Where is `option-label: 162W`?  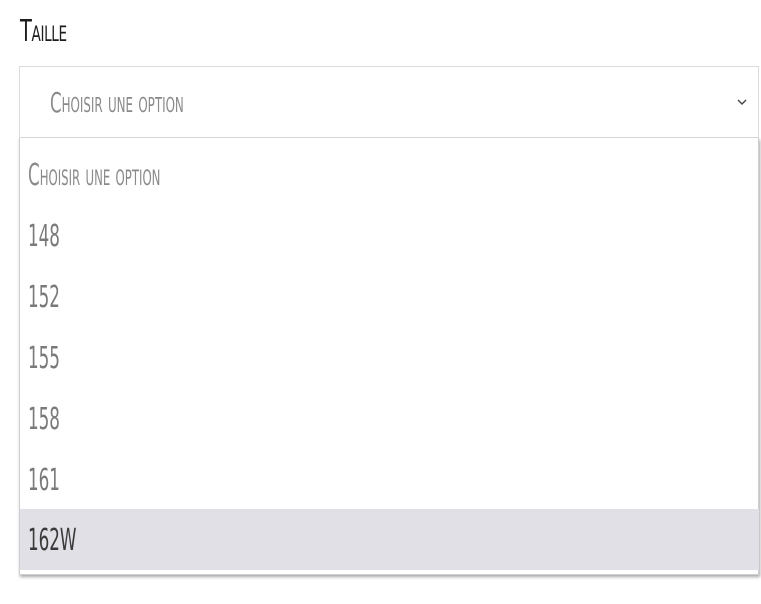
option-label: 162W is located at coordinates (52, 540).